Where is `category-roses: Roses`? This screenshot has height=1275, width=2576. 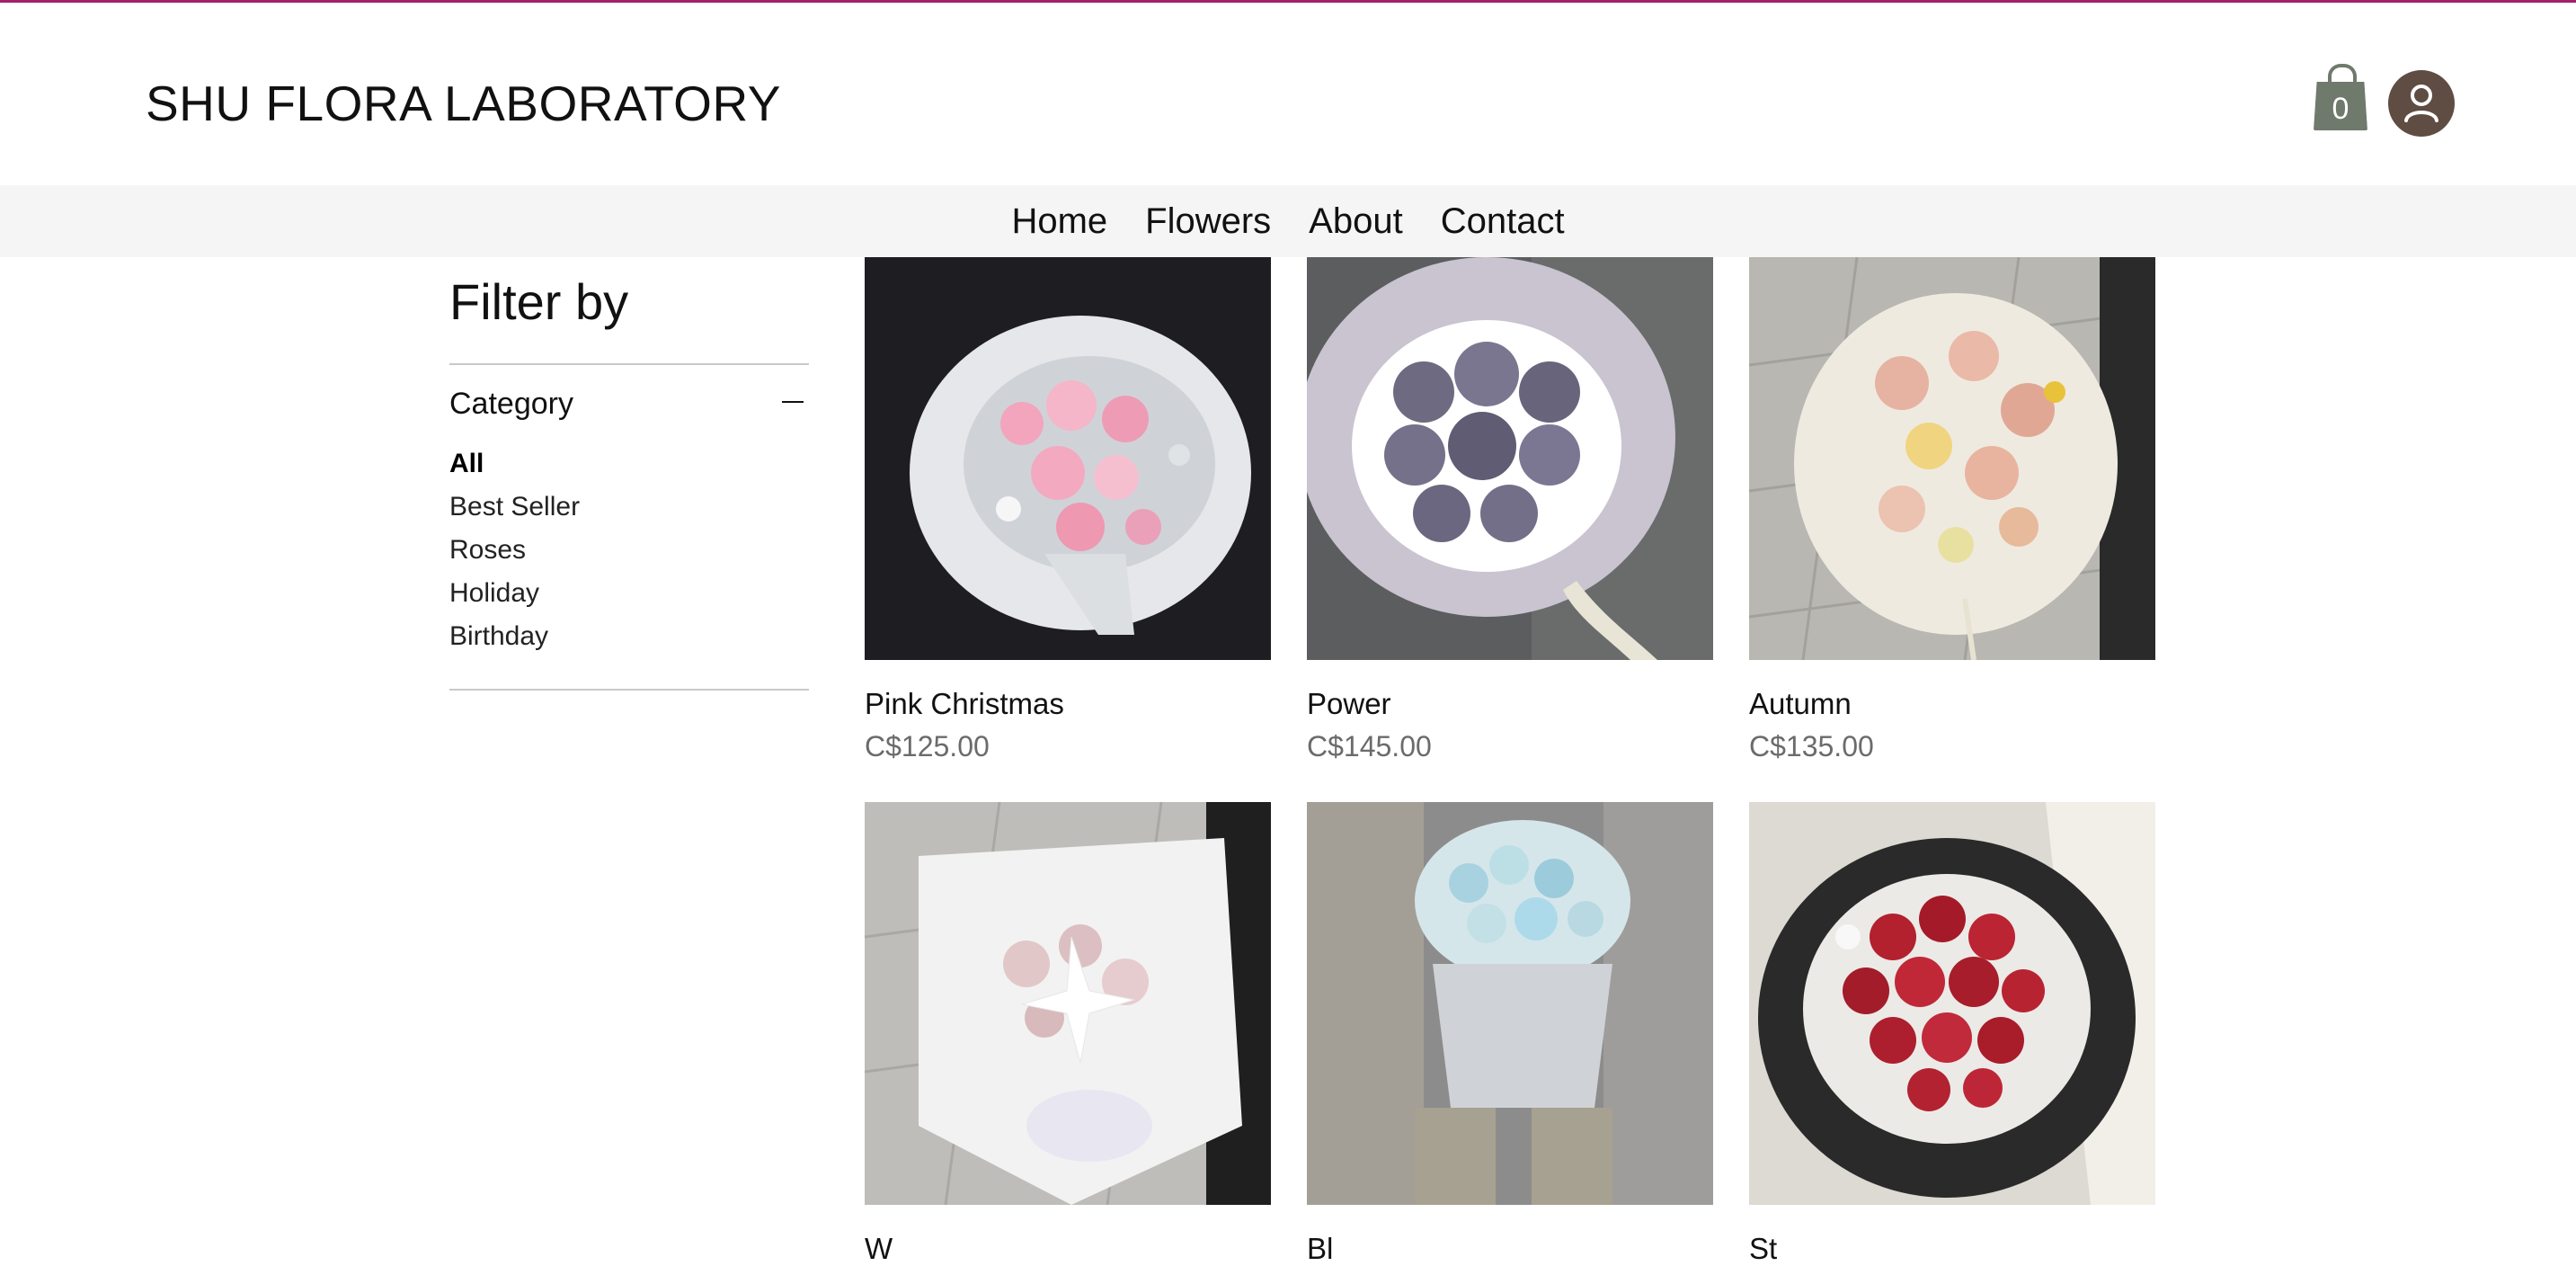
category-roses: Roses is located at coordinates (629, 550).